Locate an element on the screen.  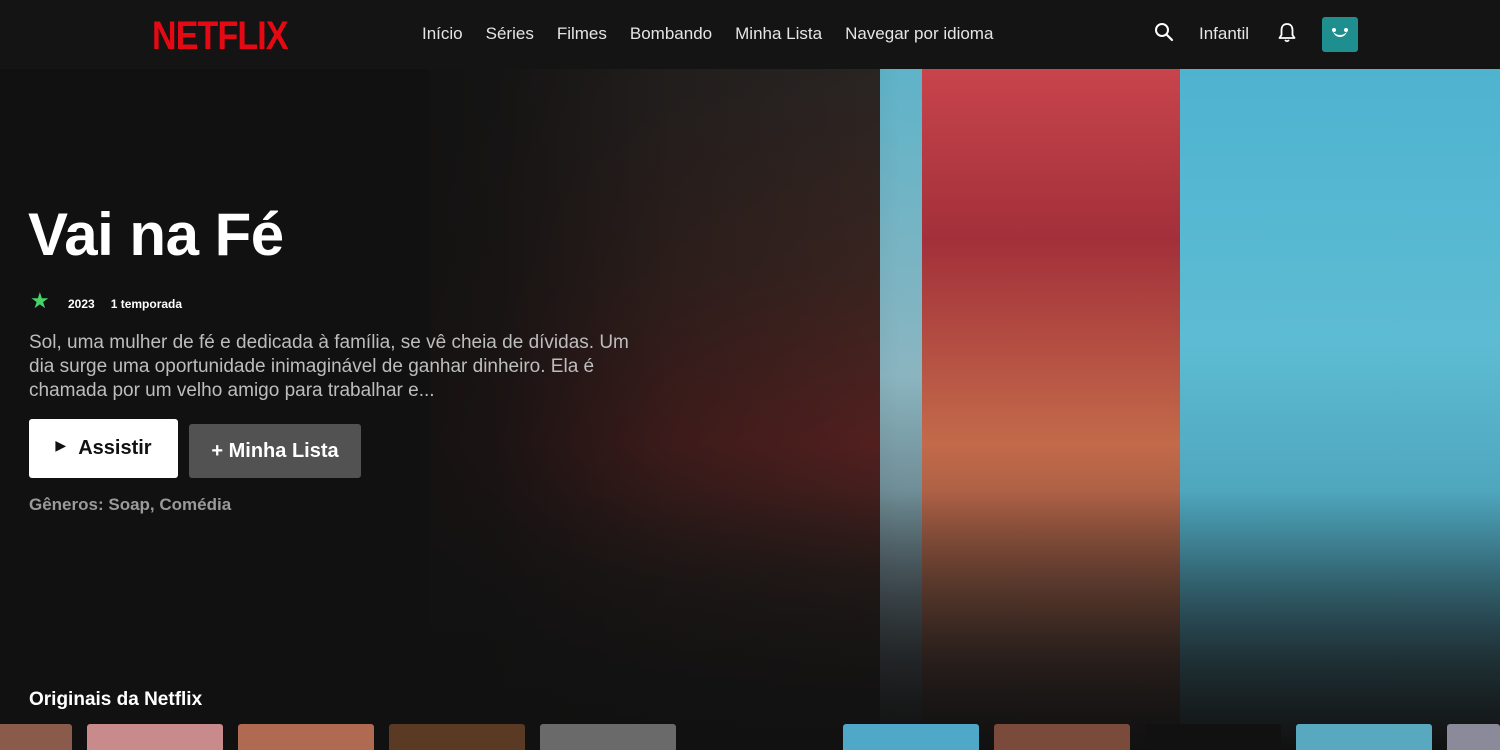
nav-item-inicio: Início is located at coordinates (442, 34).